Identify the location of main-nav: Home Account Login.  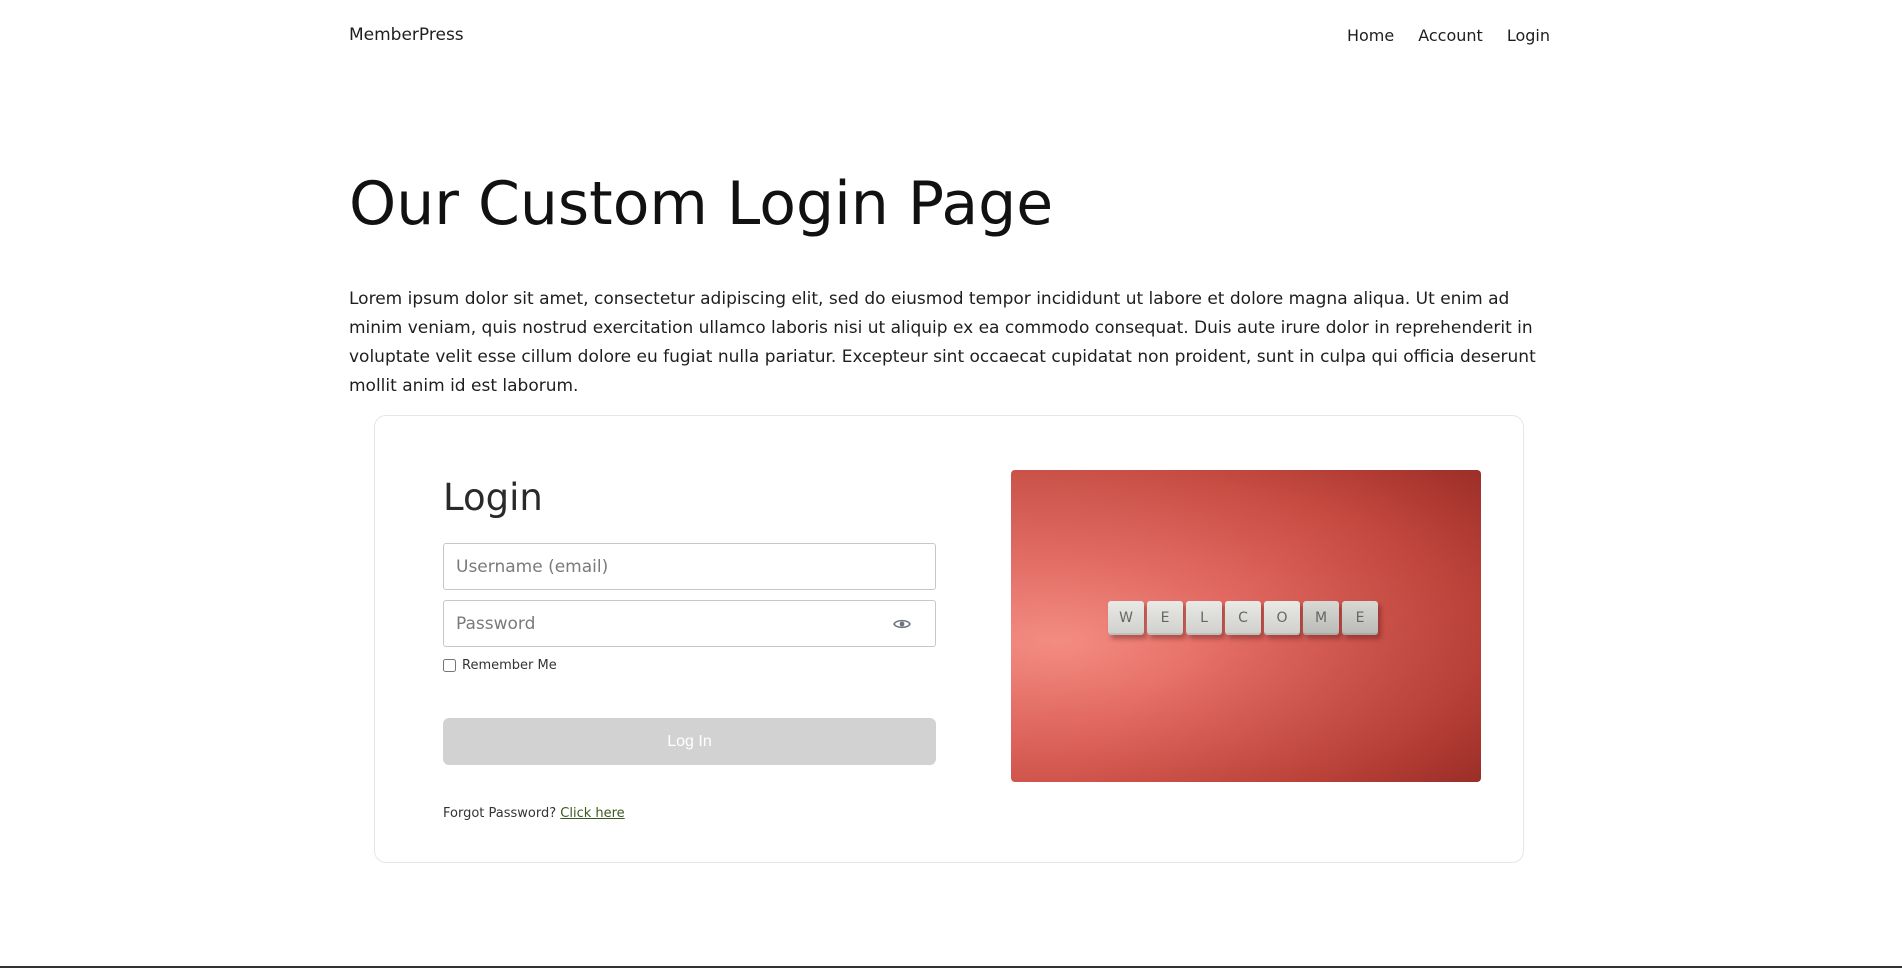
(1448, 35).